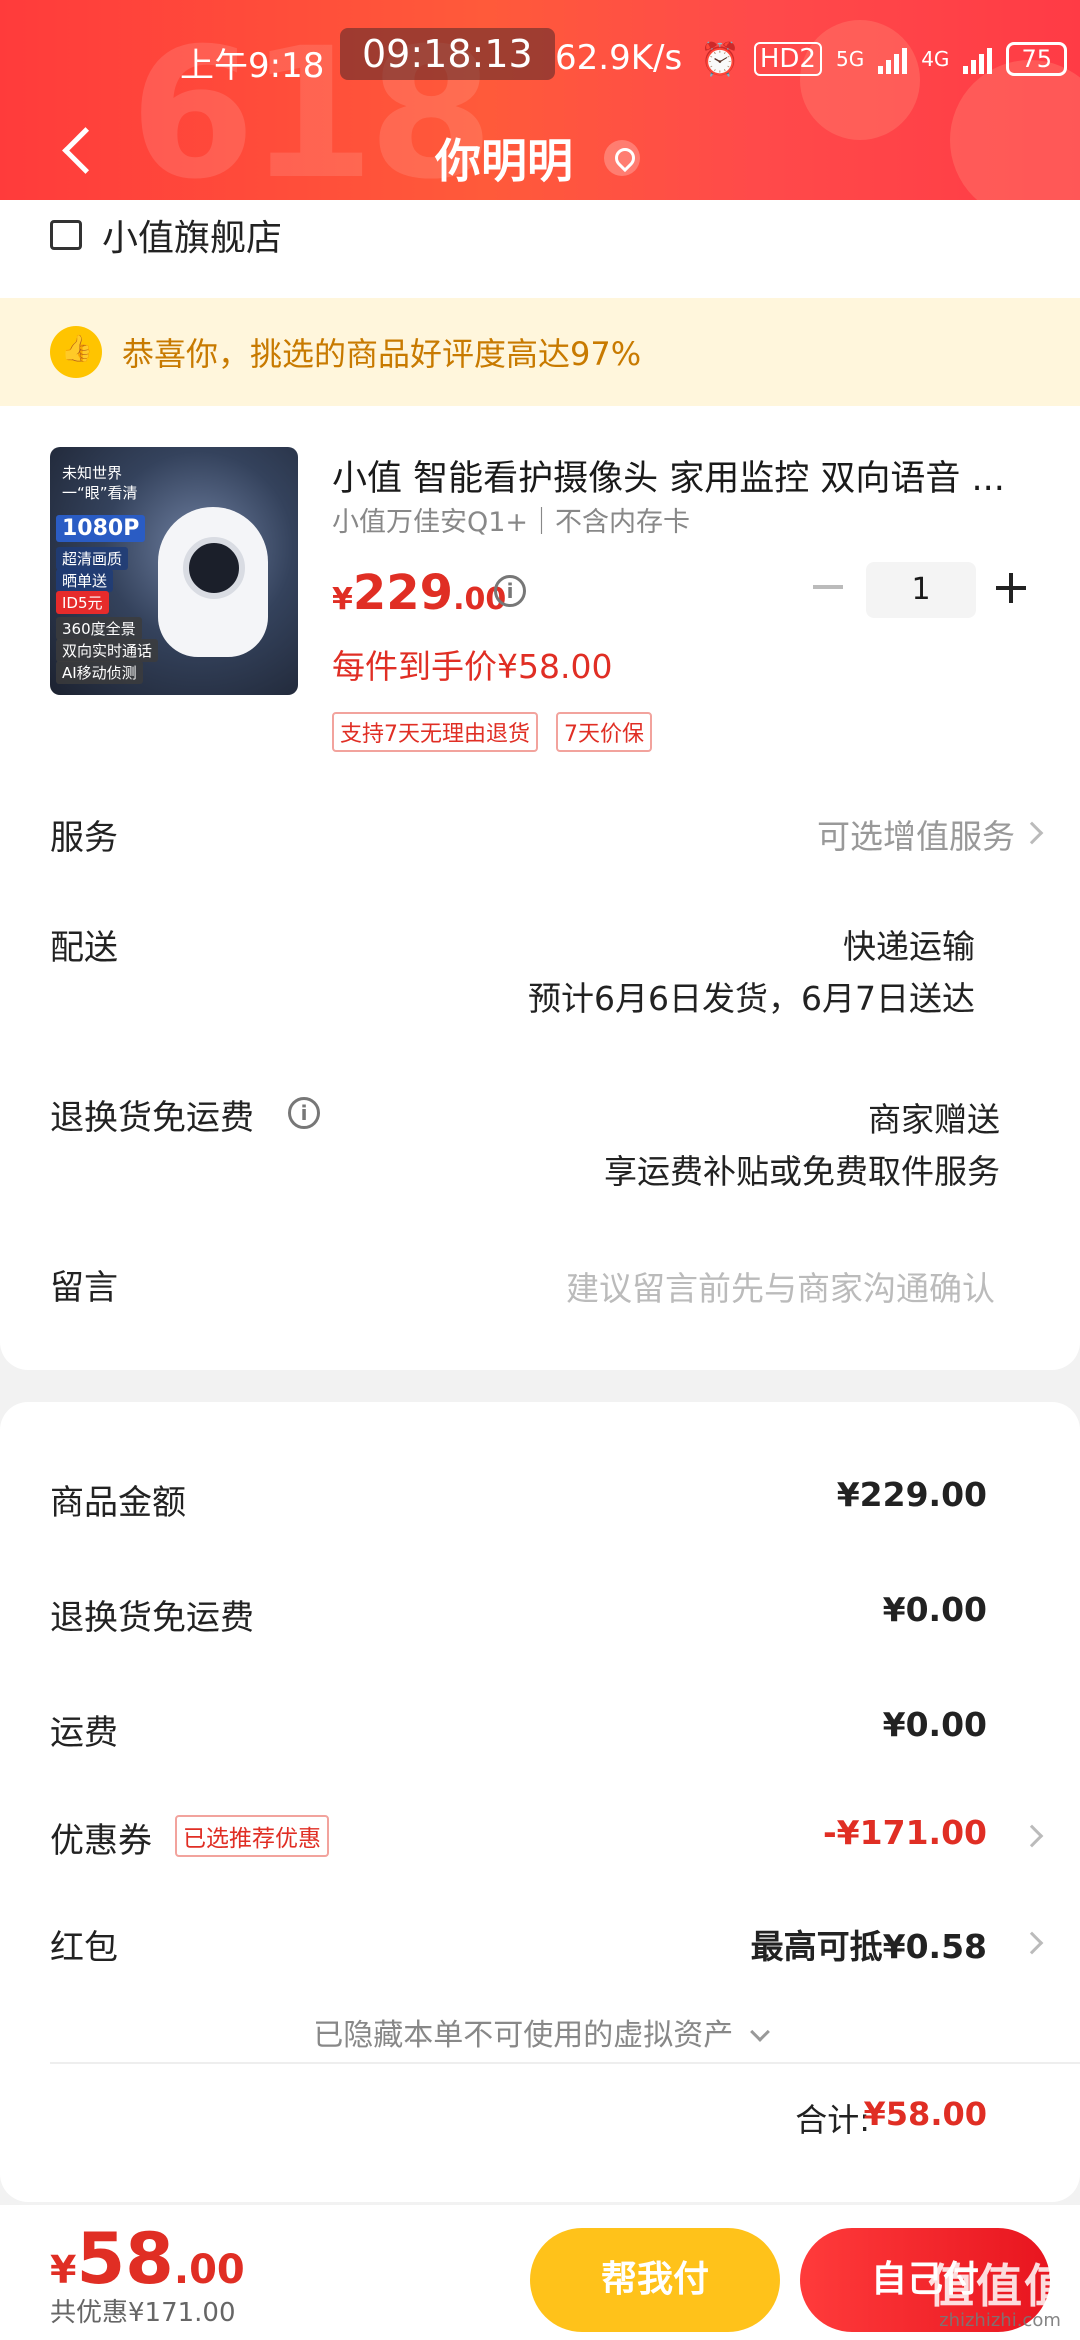  I want to click on hd-icon: HD2, so click(787, 59).